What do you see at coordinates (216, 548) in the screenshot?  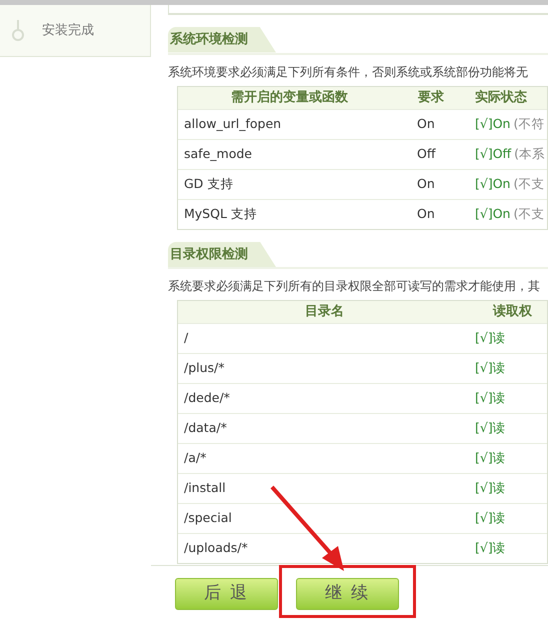 I see `table-cell-text: /uploads/*` at bounding box center [216, 548].